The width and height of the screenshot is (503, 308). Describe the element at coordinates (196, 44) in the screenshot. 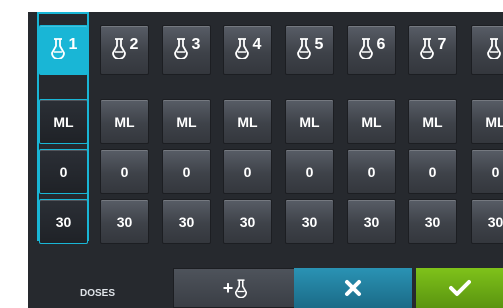

I see `column-number: 3` at that location.